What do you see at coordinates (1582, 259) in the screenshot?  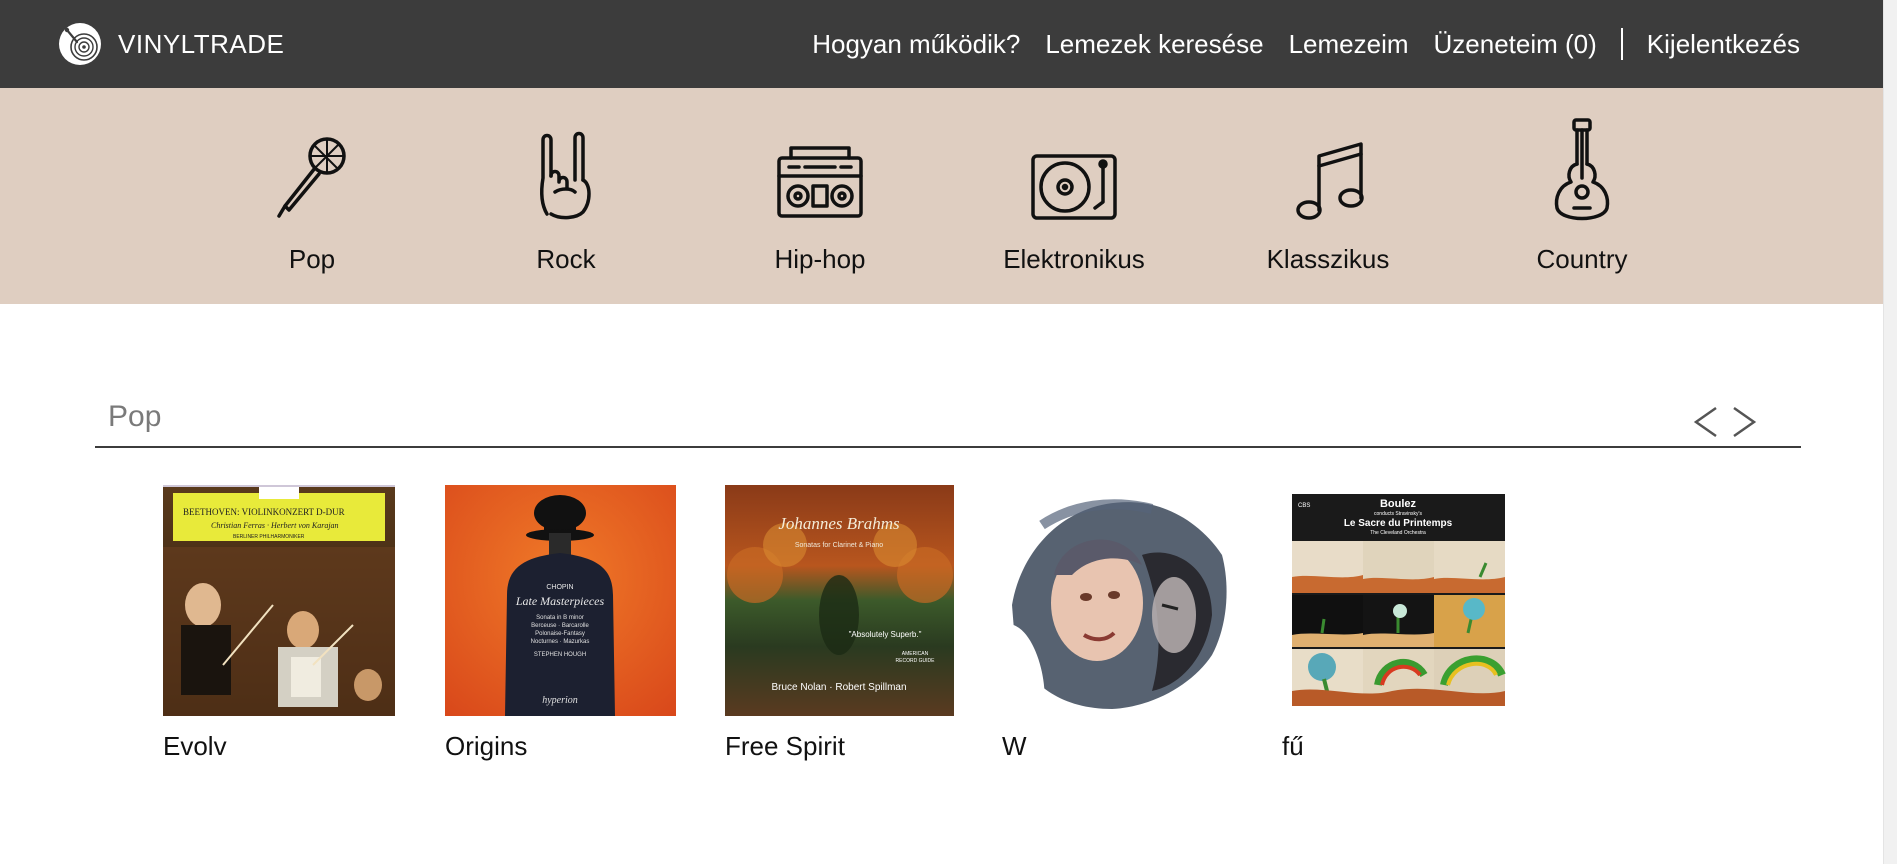 I see `genre-label: Country` at bounding box center [1582, 259].